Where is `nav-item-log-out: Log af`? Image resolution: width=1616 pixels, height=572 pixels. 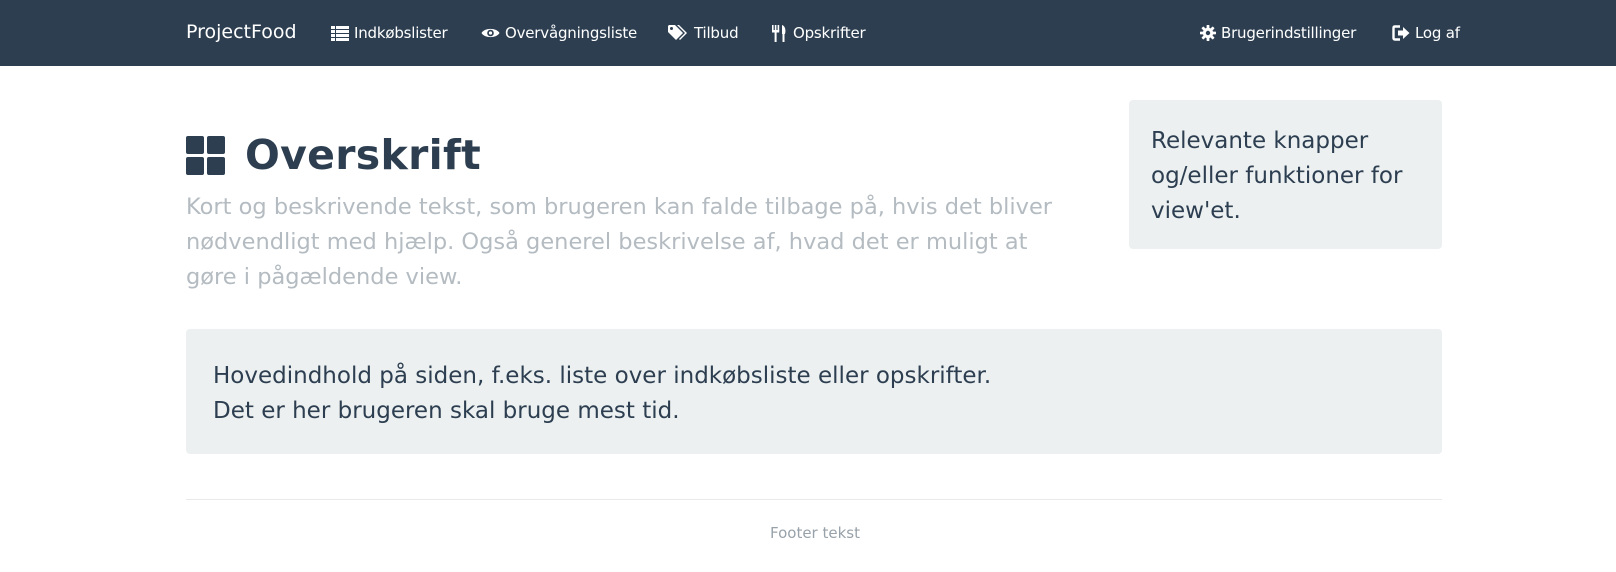
nav-item-log-out: Log af is located at coordinates (1426, 33).